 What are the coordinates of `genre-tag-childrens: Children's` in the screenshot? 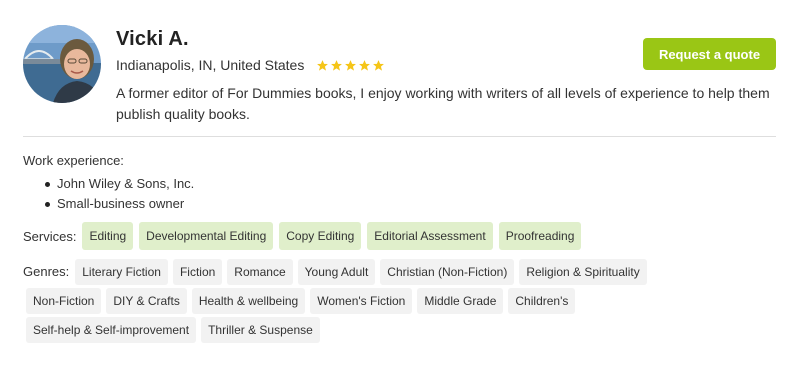 It's located at (542, 300).